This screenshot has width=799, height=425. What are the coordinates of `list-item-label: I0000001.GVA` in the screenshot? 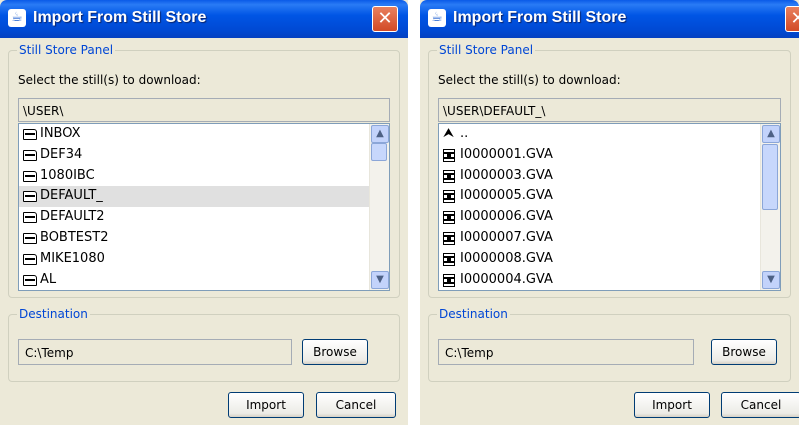 It's located at (506, 154).